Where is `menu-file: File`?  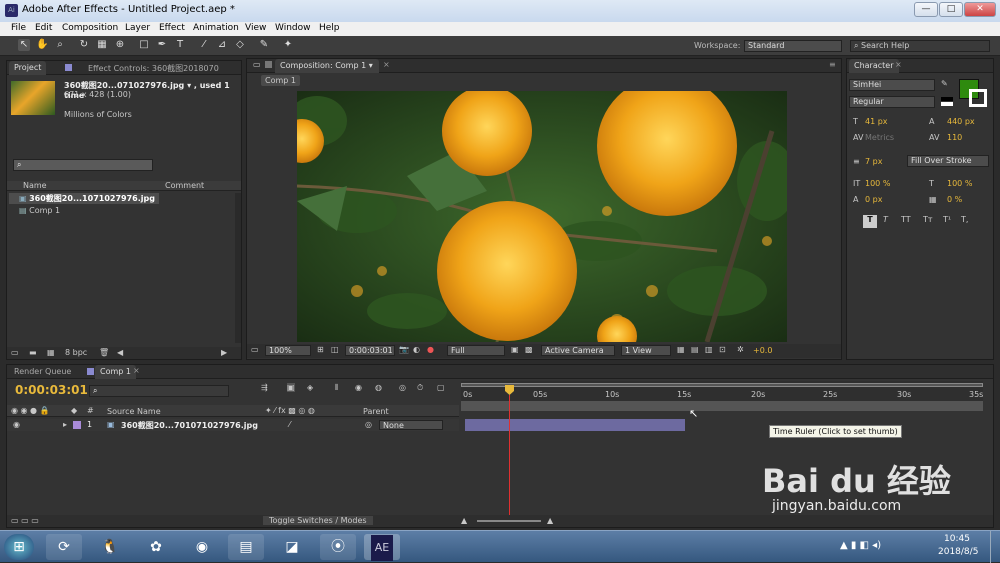
menu-file: File is located at coordinates (18, 28).